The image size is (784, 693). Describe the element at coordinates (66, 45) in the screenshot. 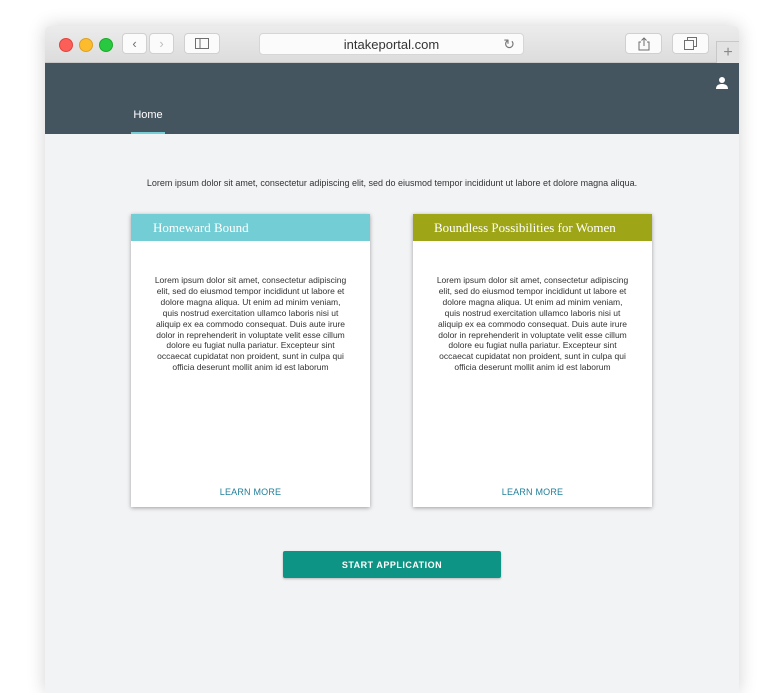

I see `close-window-button` at that location.